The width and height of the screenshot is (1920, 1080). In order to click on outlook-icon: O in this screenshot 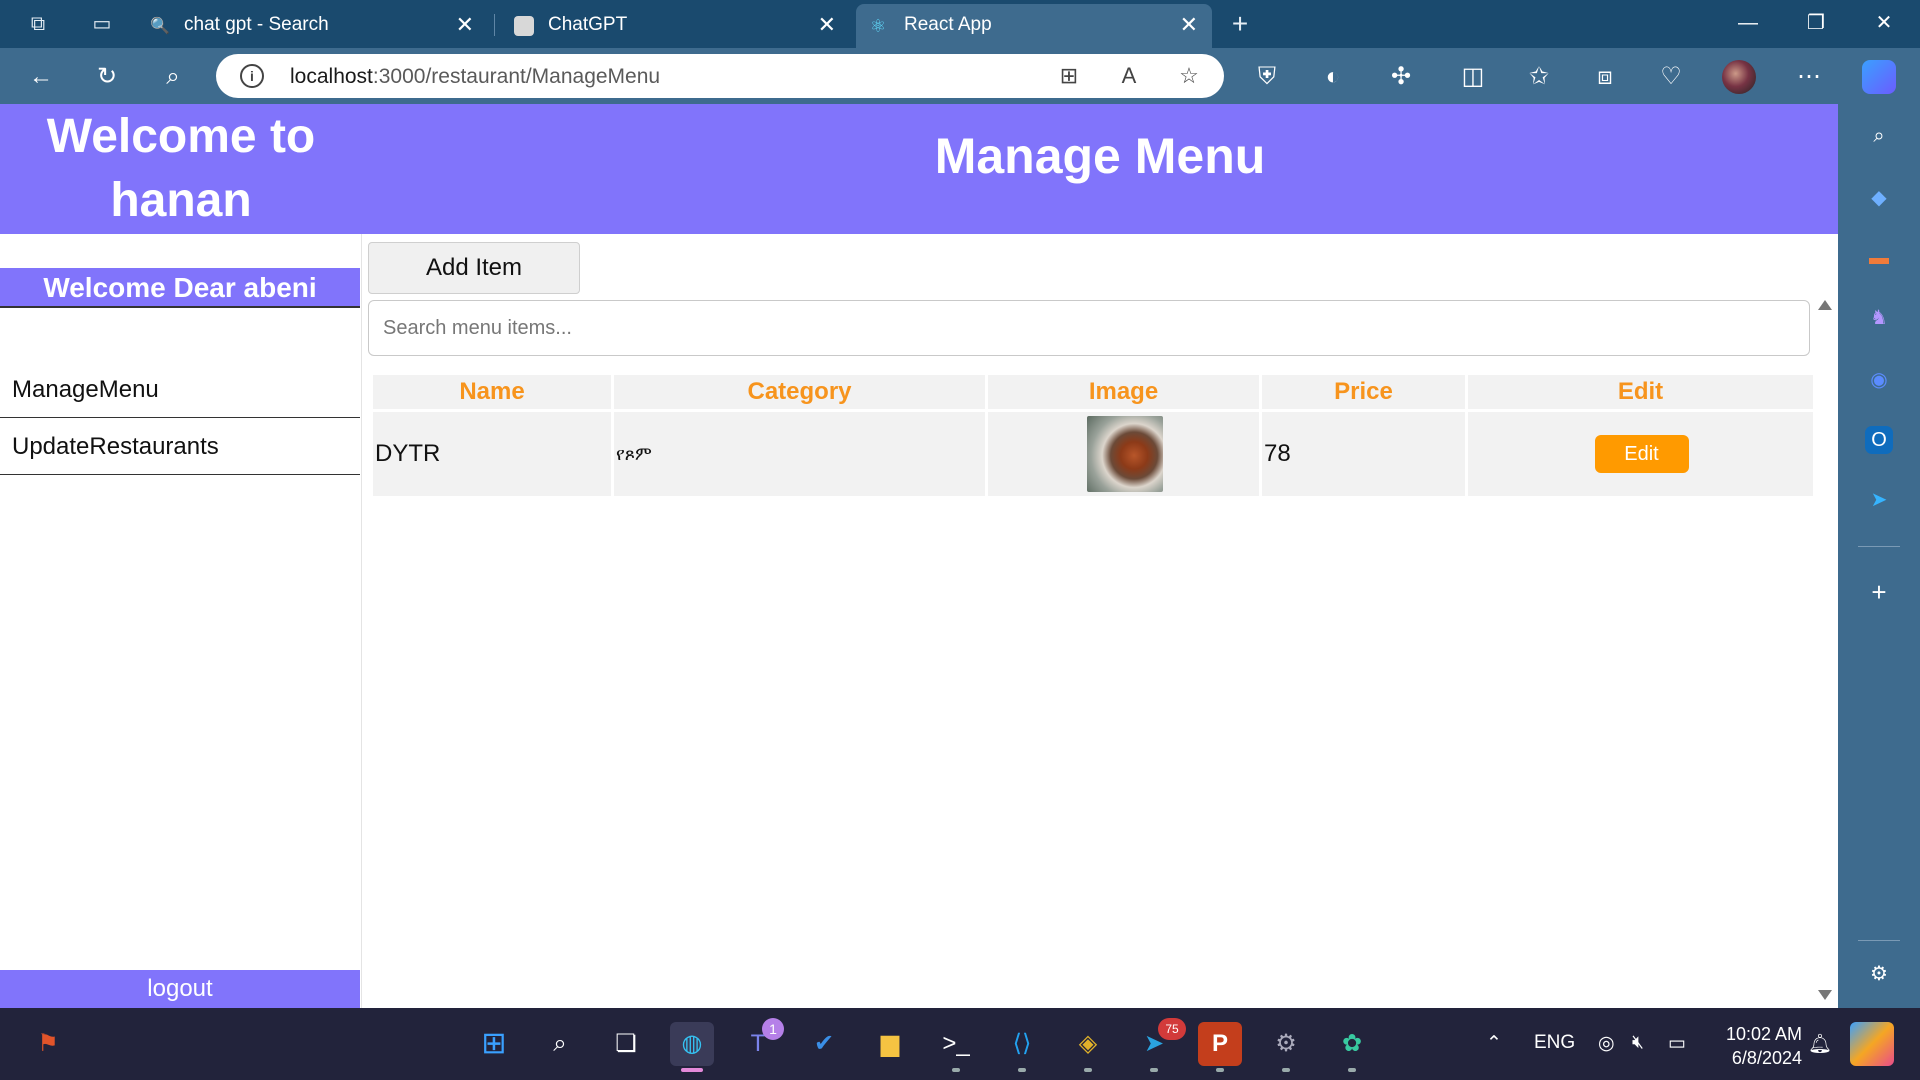, I will do `click(1879, 440)`.